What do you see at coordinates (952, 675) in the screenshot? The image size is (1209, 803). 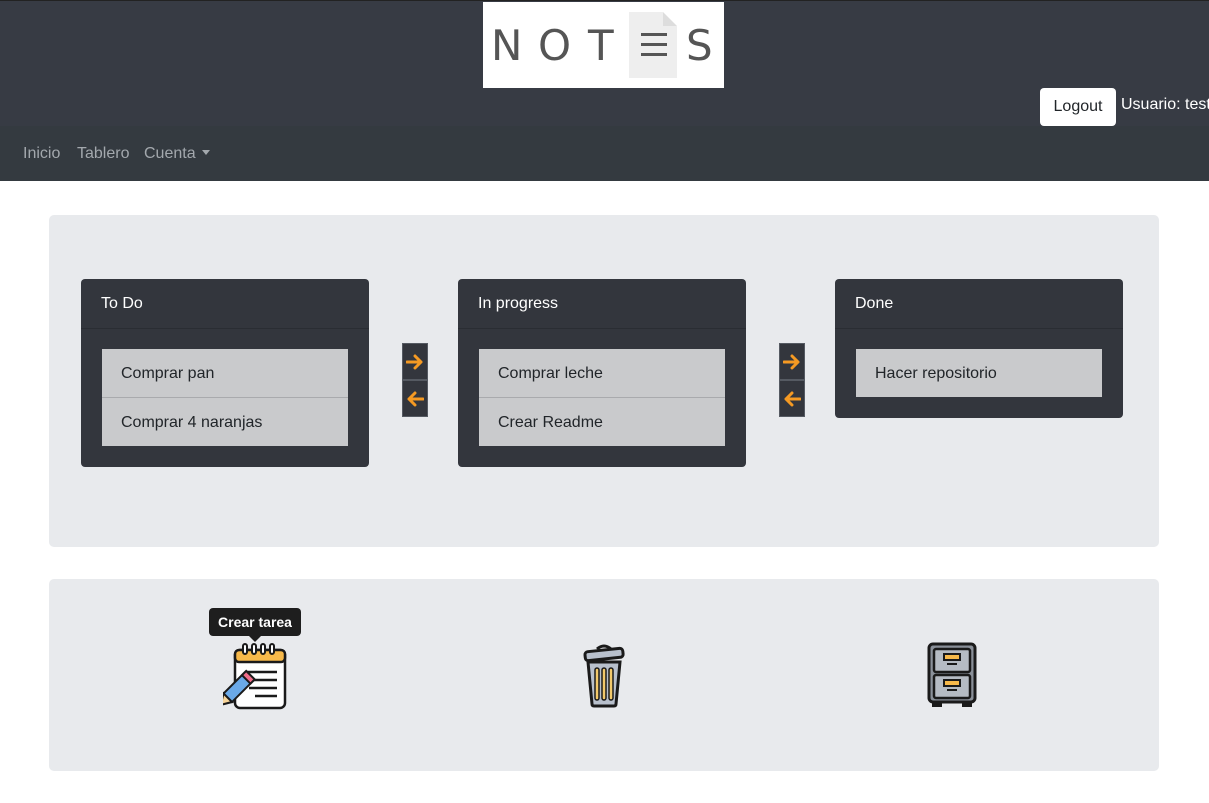 I see `archive-cabinet-icon` at bounding box center [952, 675].